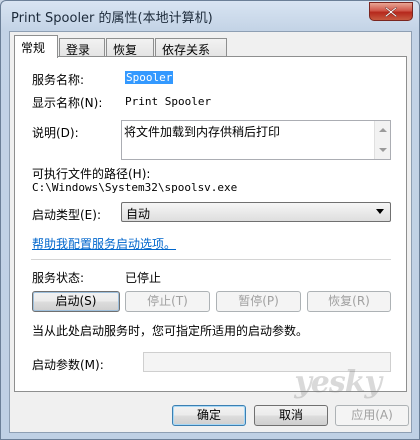 The image size is (420, 440). I want to click on display-name-label: 显示名称(N):, so click(67, 103).